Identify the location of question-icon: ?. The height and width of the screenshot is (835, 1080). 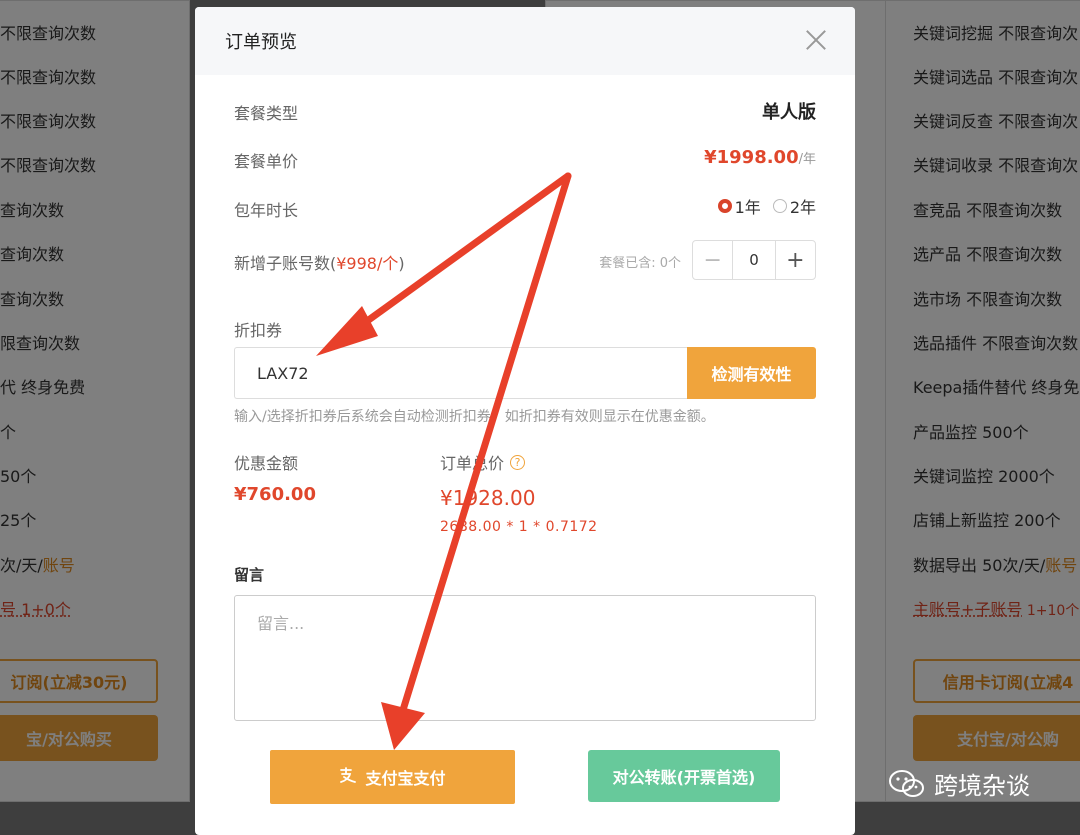
(518, 462).